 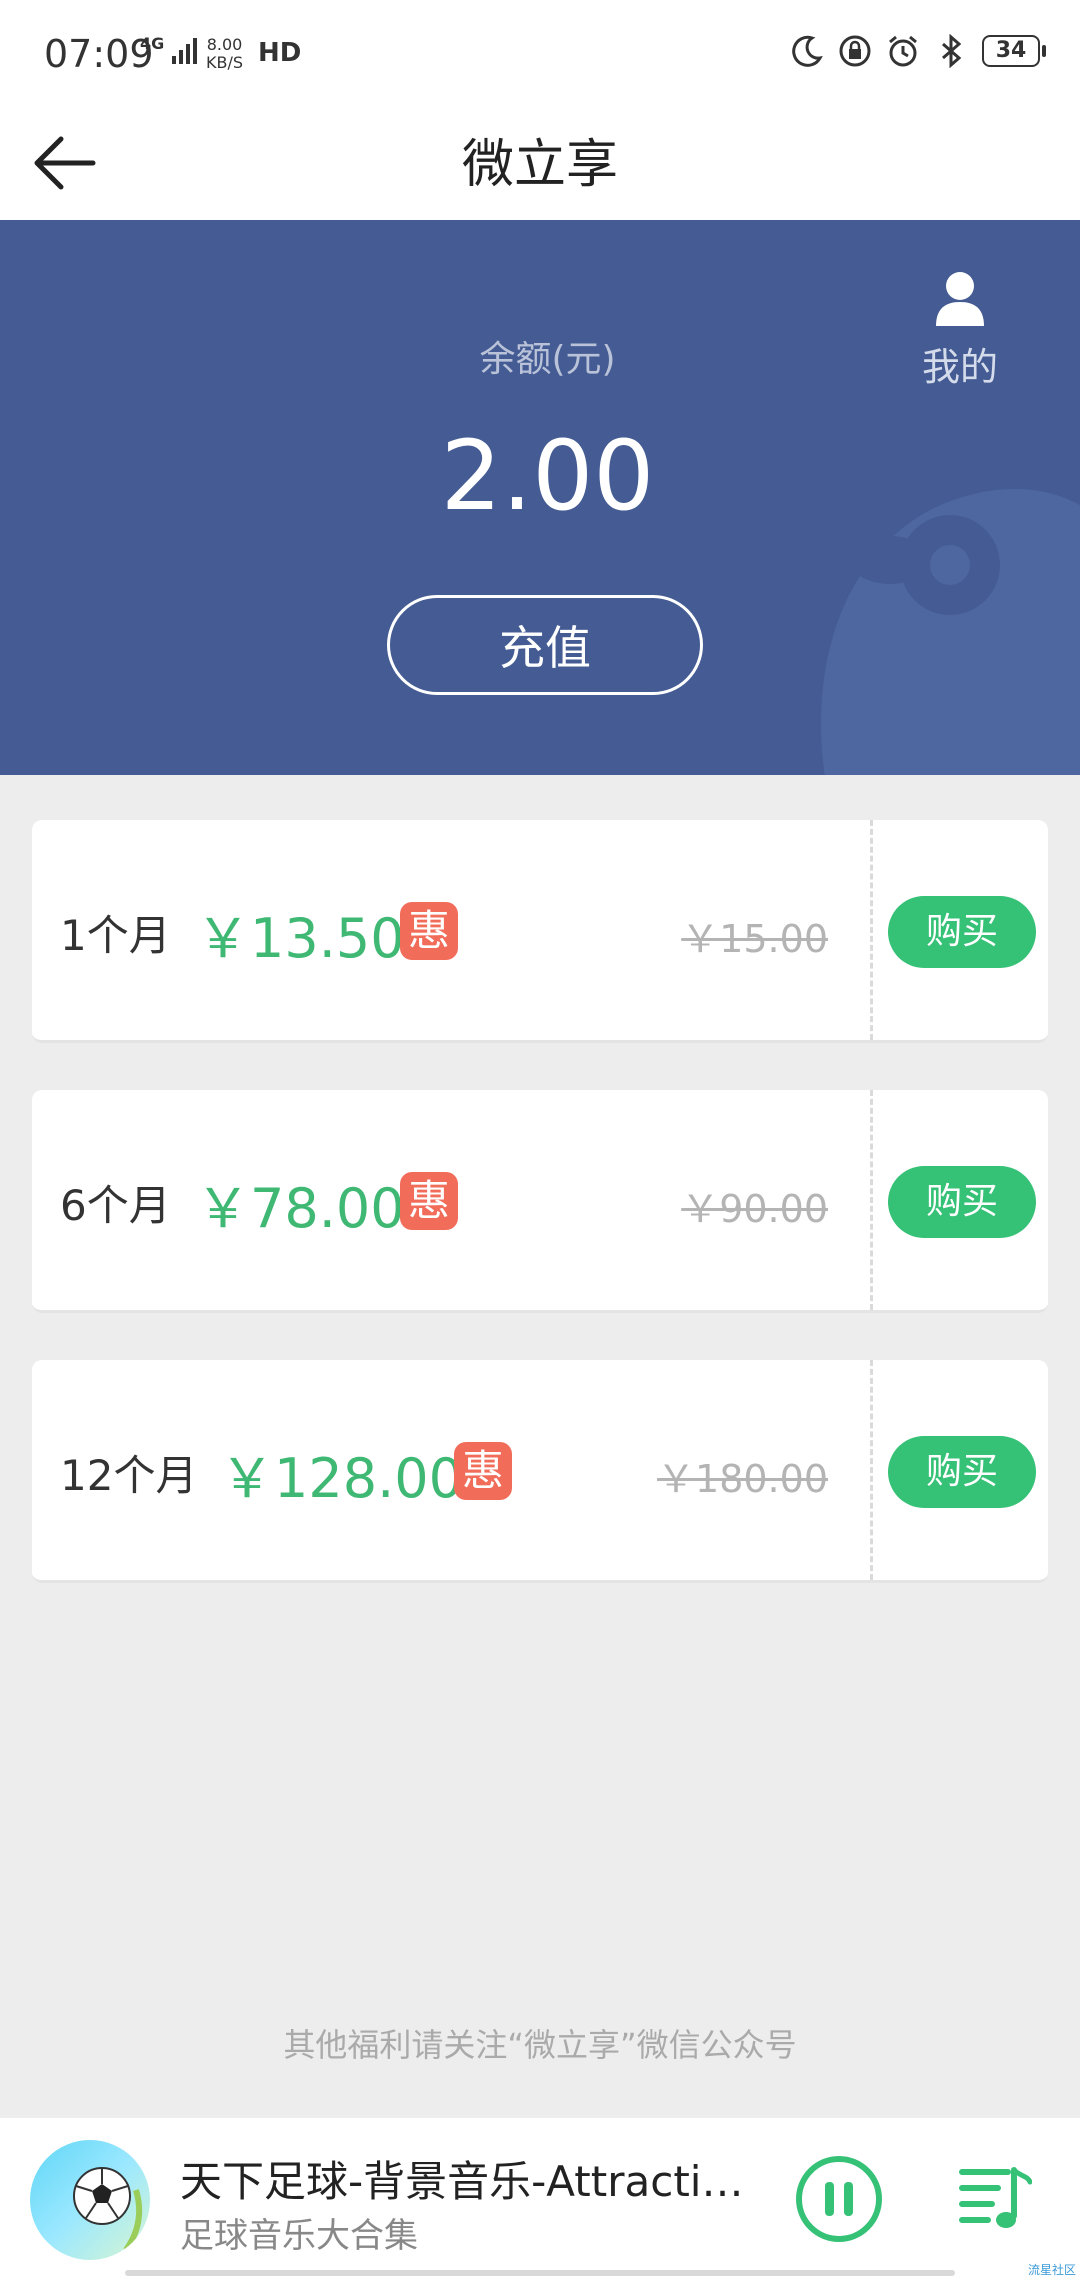 I want to click on user-icon, so click(x=960, y=299).